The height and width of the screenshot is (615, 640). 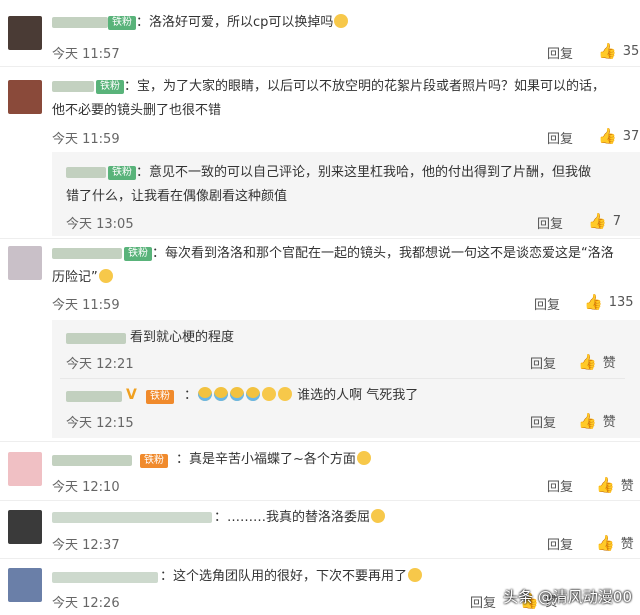 I want to click on comment-time: 今天 12:26, so click(x=86, y=603).